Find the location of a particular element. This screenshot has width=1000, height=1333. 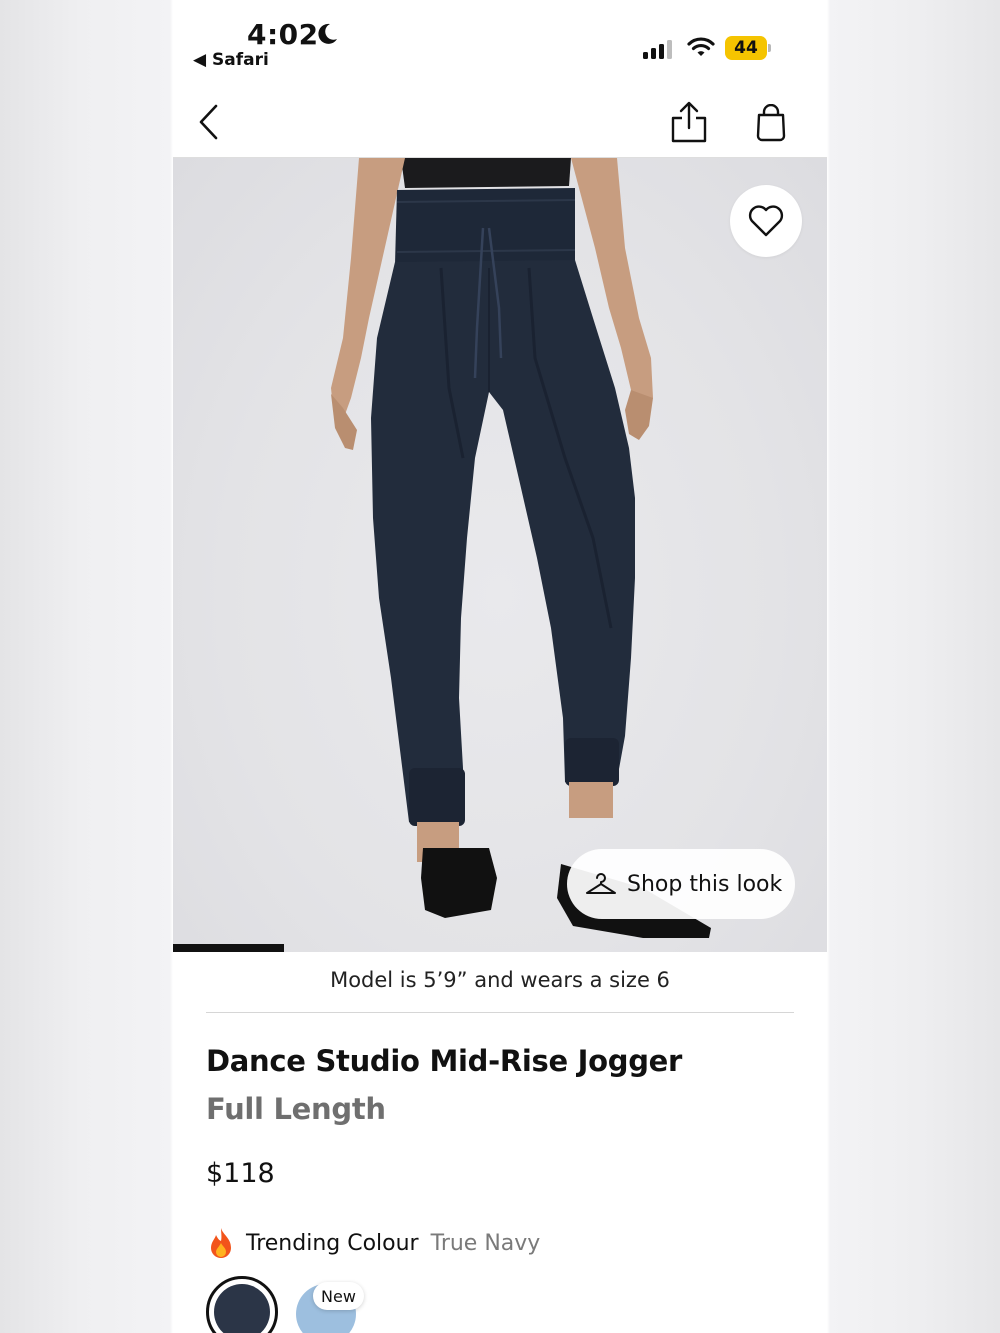

shop-this-look-button: Shop this look is located at coordinates (681, 884).